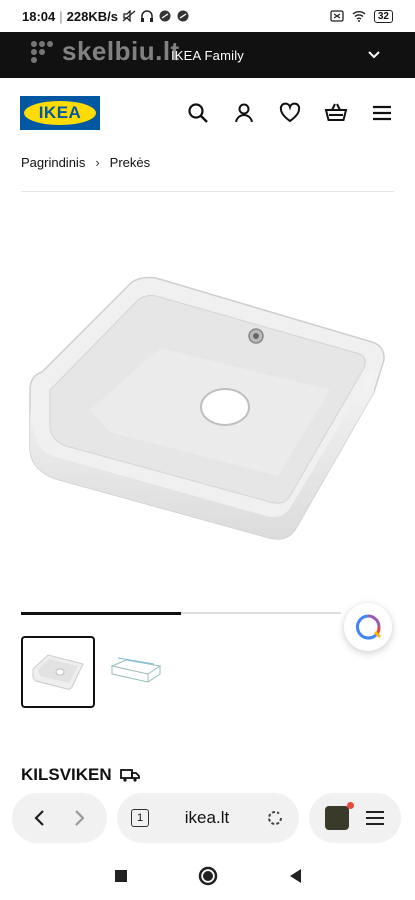  I want to click on product-name: KILSVIKEN, so click(66, 774).